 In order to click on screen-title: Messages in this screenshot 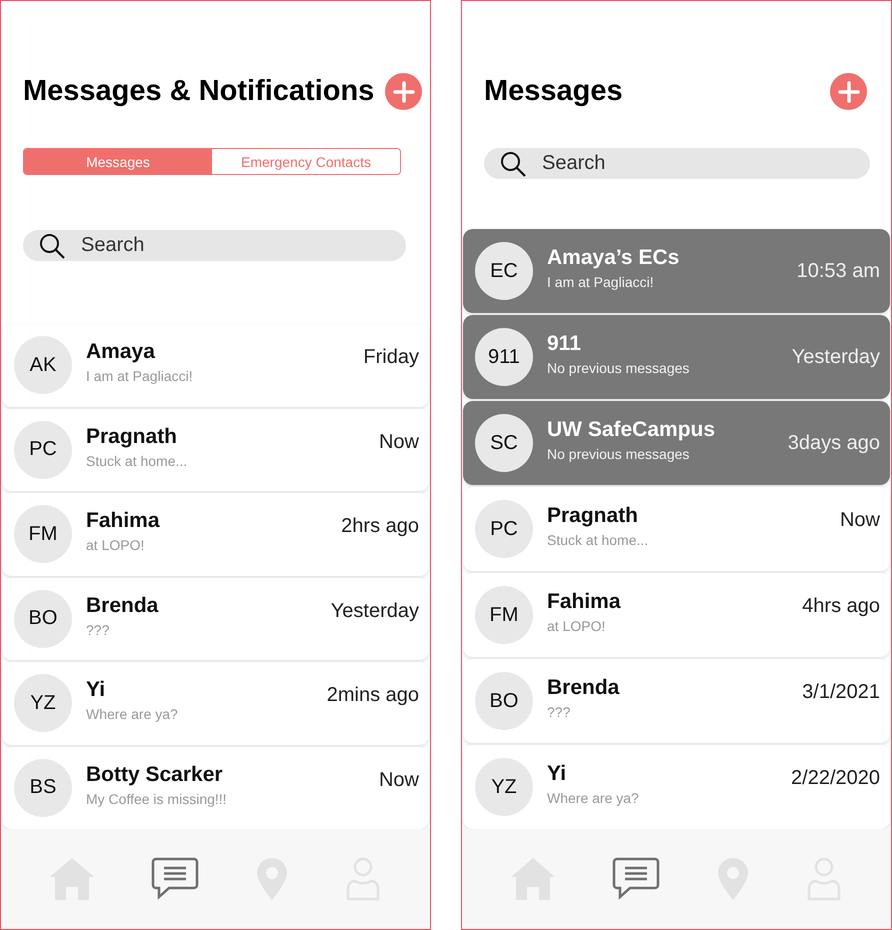, I will do `click(553, 91)`.